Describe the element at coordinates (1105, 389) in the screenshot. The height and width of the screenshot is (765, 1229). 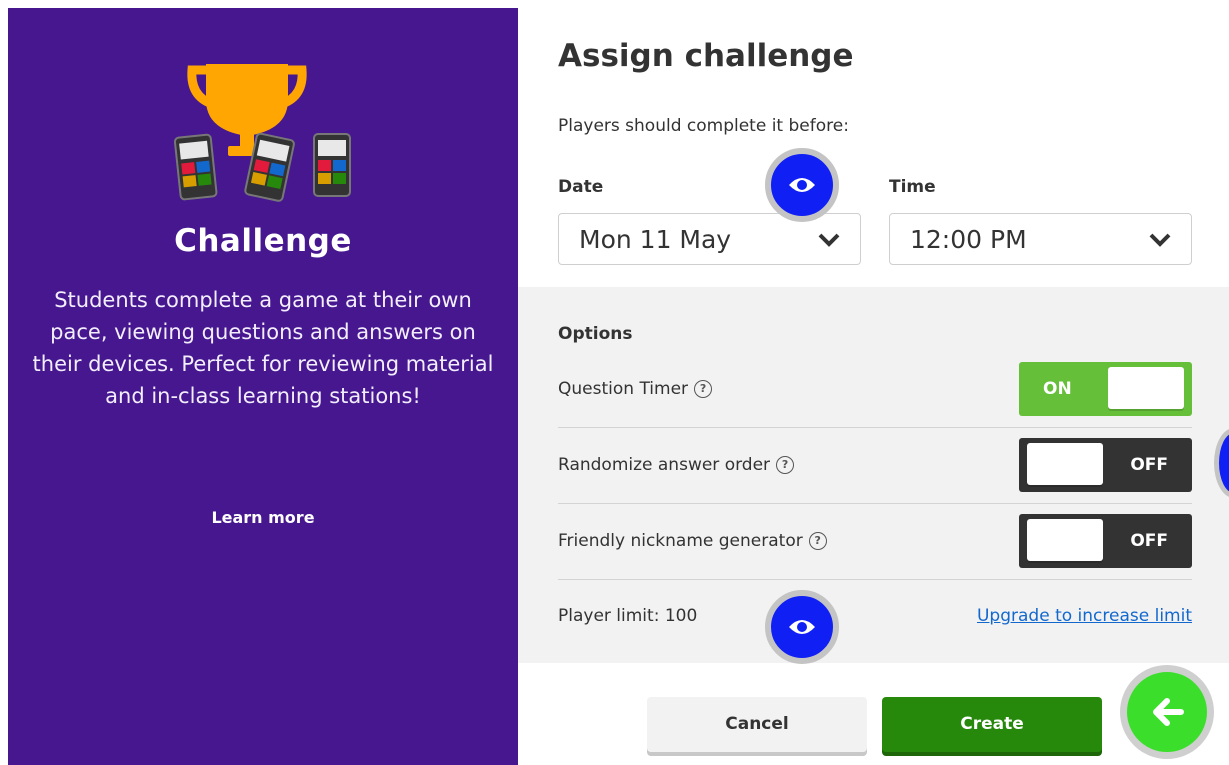
I see `question-timer-toggle: ON` at that location.